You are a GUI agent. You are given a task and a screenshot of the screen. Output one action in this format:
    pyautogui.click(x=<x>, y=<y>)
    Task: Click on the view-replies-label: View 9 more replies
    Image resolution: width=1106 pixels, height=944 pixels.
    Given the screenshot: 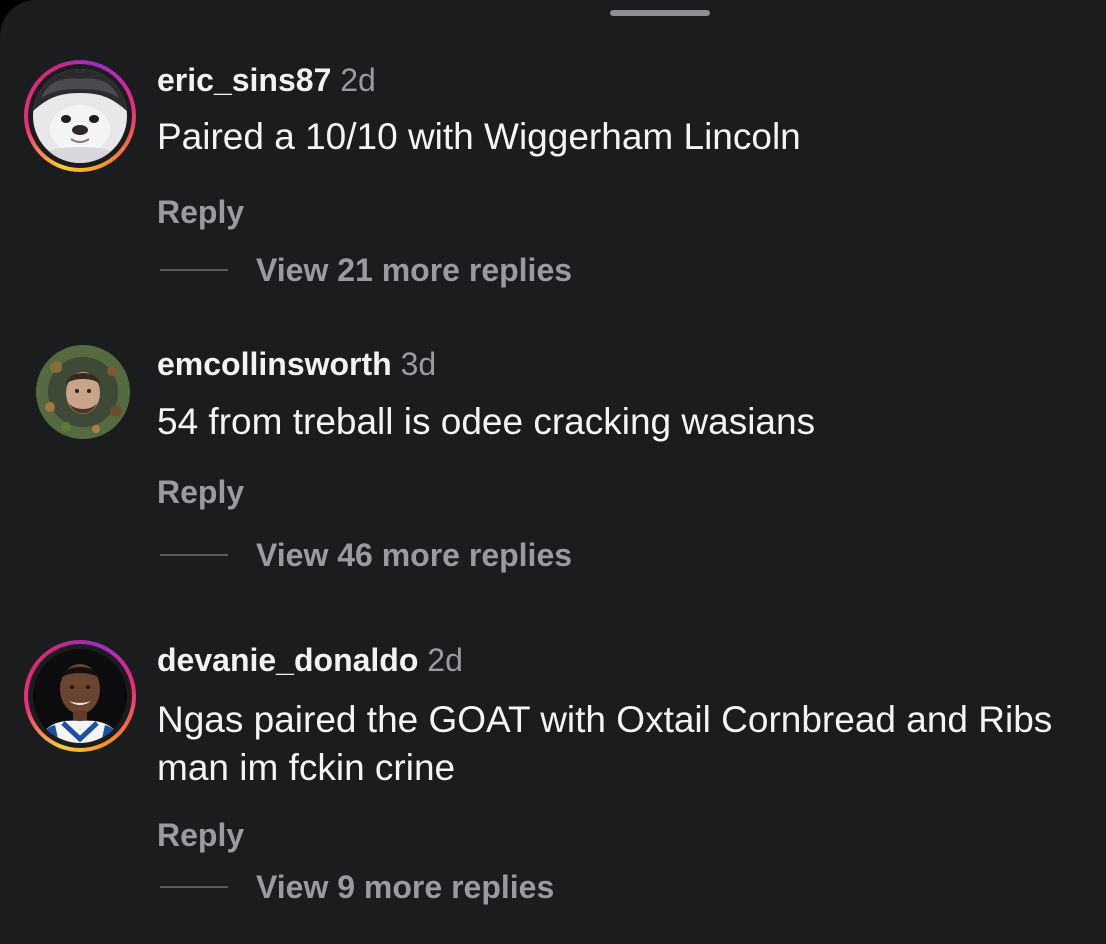 What is the action you would take?
    pyautogui.click(x=405, y=887)
    